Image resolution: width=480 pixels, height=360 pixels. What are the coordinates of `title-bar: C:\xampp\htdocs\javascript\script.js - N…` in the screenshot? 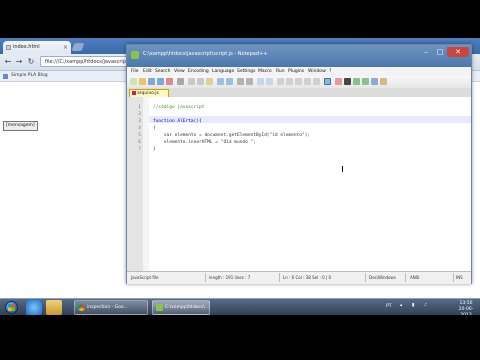 It's located at (299, 56).